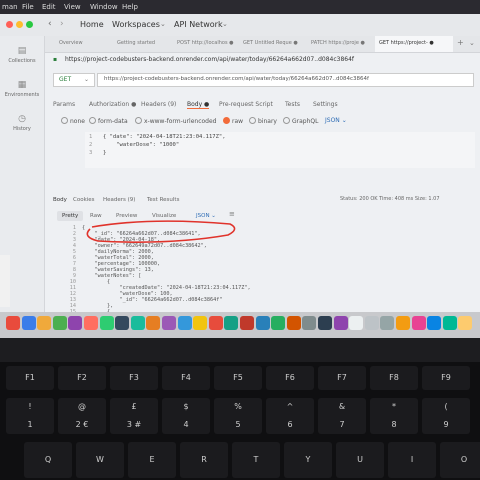 The image size is (480, 480). I want to click on tab-body: Body ●, so click(198, 105).